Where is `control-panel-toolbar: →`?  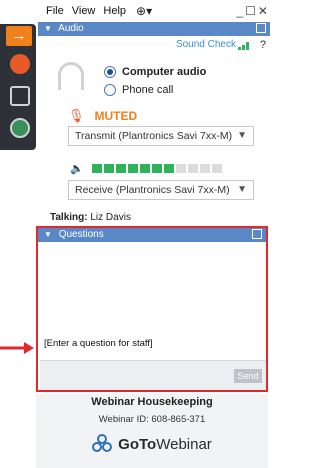
control-panel-toolbar: → is located at coordinates (18, 87).